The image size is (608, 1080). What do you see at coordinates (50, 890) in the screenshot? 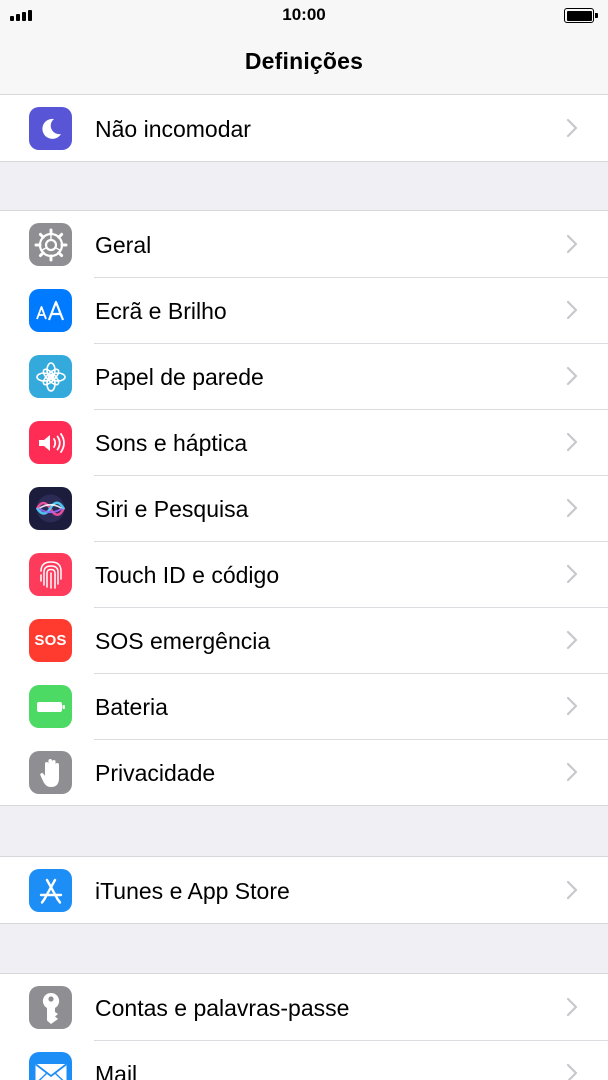
I see `app-store-icon` at bounding box center [50, 890].